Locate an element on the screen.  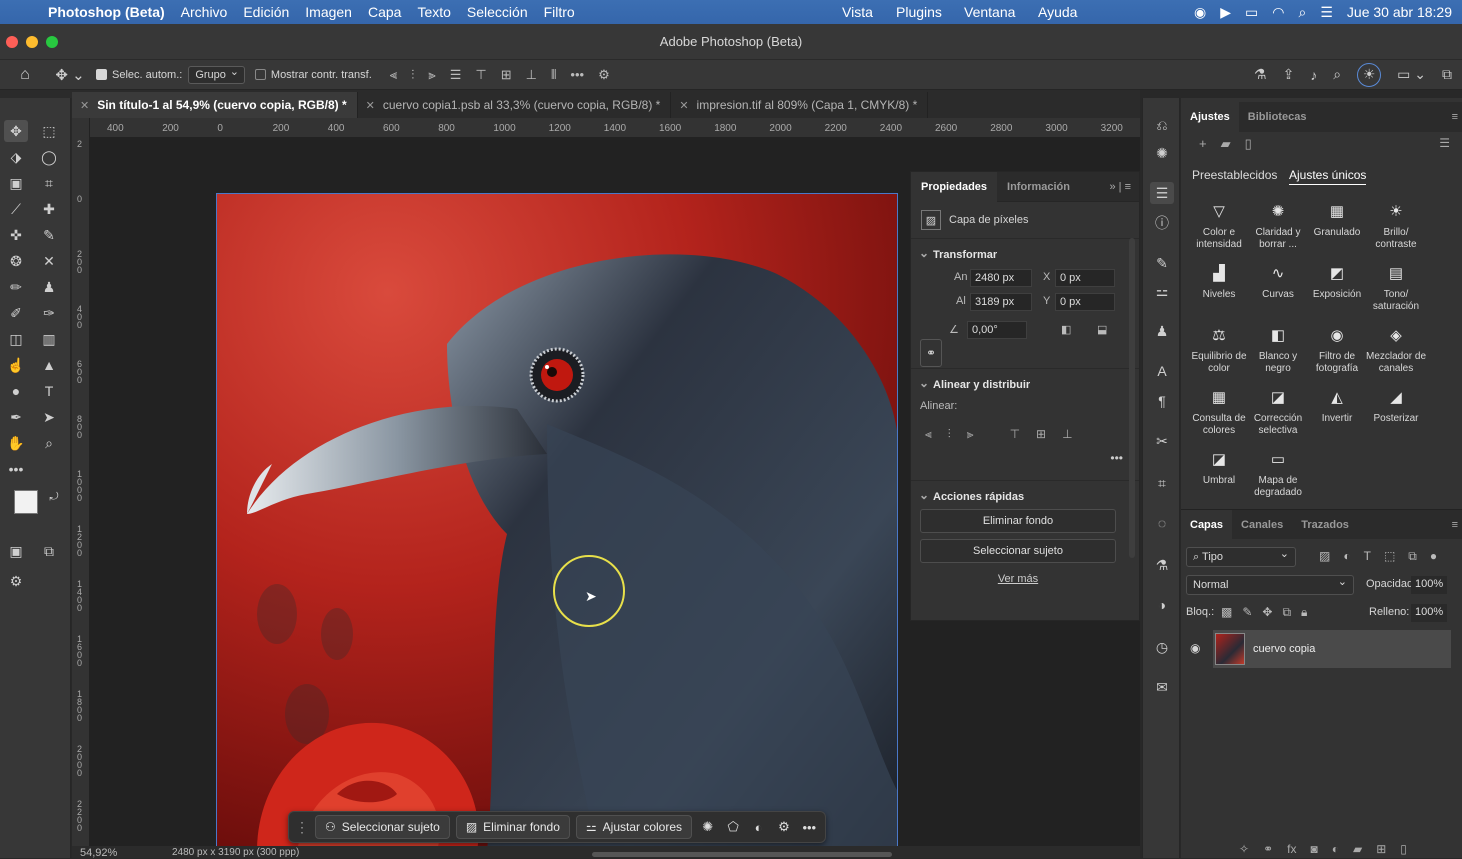
sharpen-tool-icon: ▲ is located at coordinates (49, 365).